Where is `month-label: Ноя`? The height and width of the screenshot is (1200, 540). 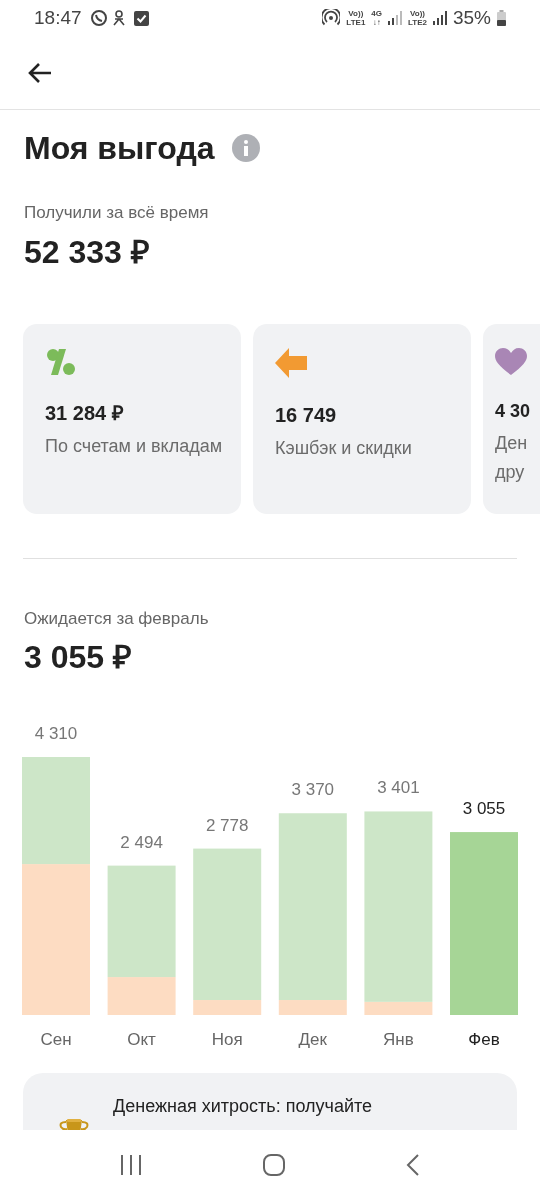 month-label: Ноя is located at coordinates (227, 1039).